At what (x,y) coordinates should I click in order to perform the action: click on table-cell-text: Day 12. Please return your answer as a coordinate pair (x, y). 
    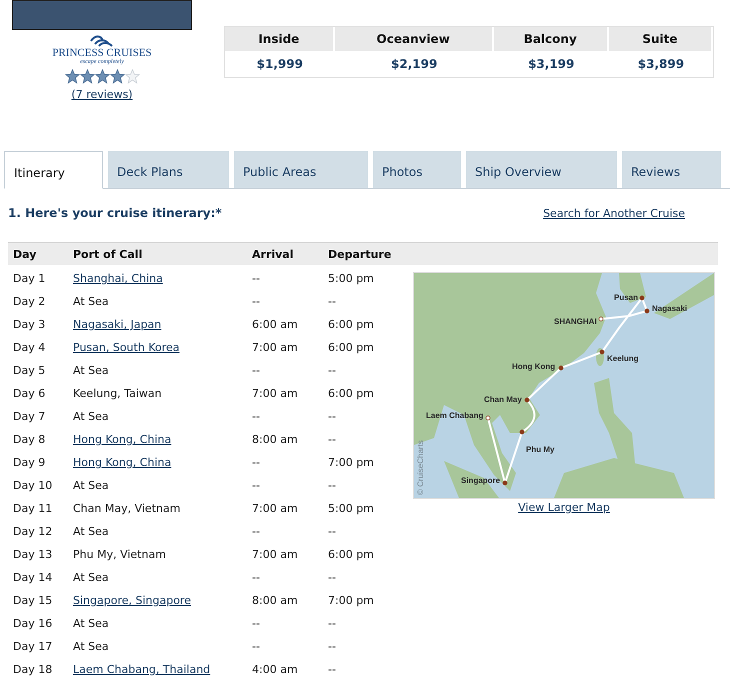
    Looking at the image, I should click on (33, 531).